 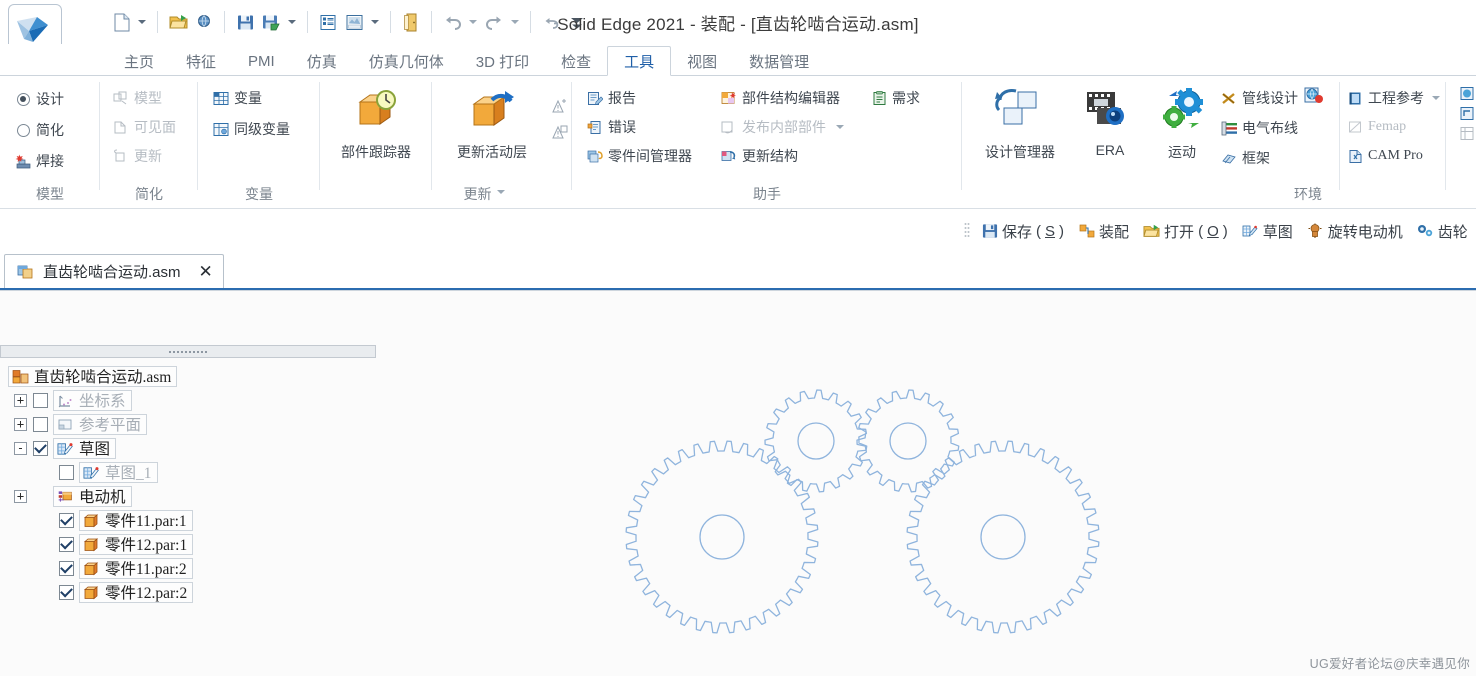 I want to click on report-button: 报告, so click(x=639, y=98).